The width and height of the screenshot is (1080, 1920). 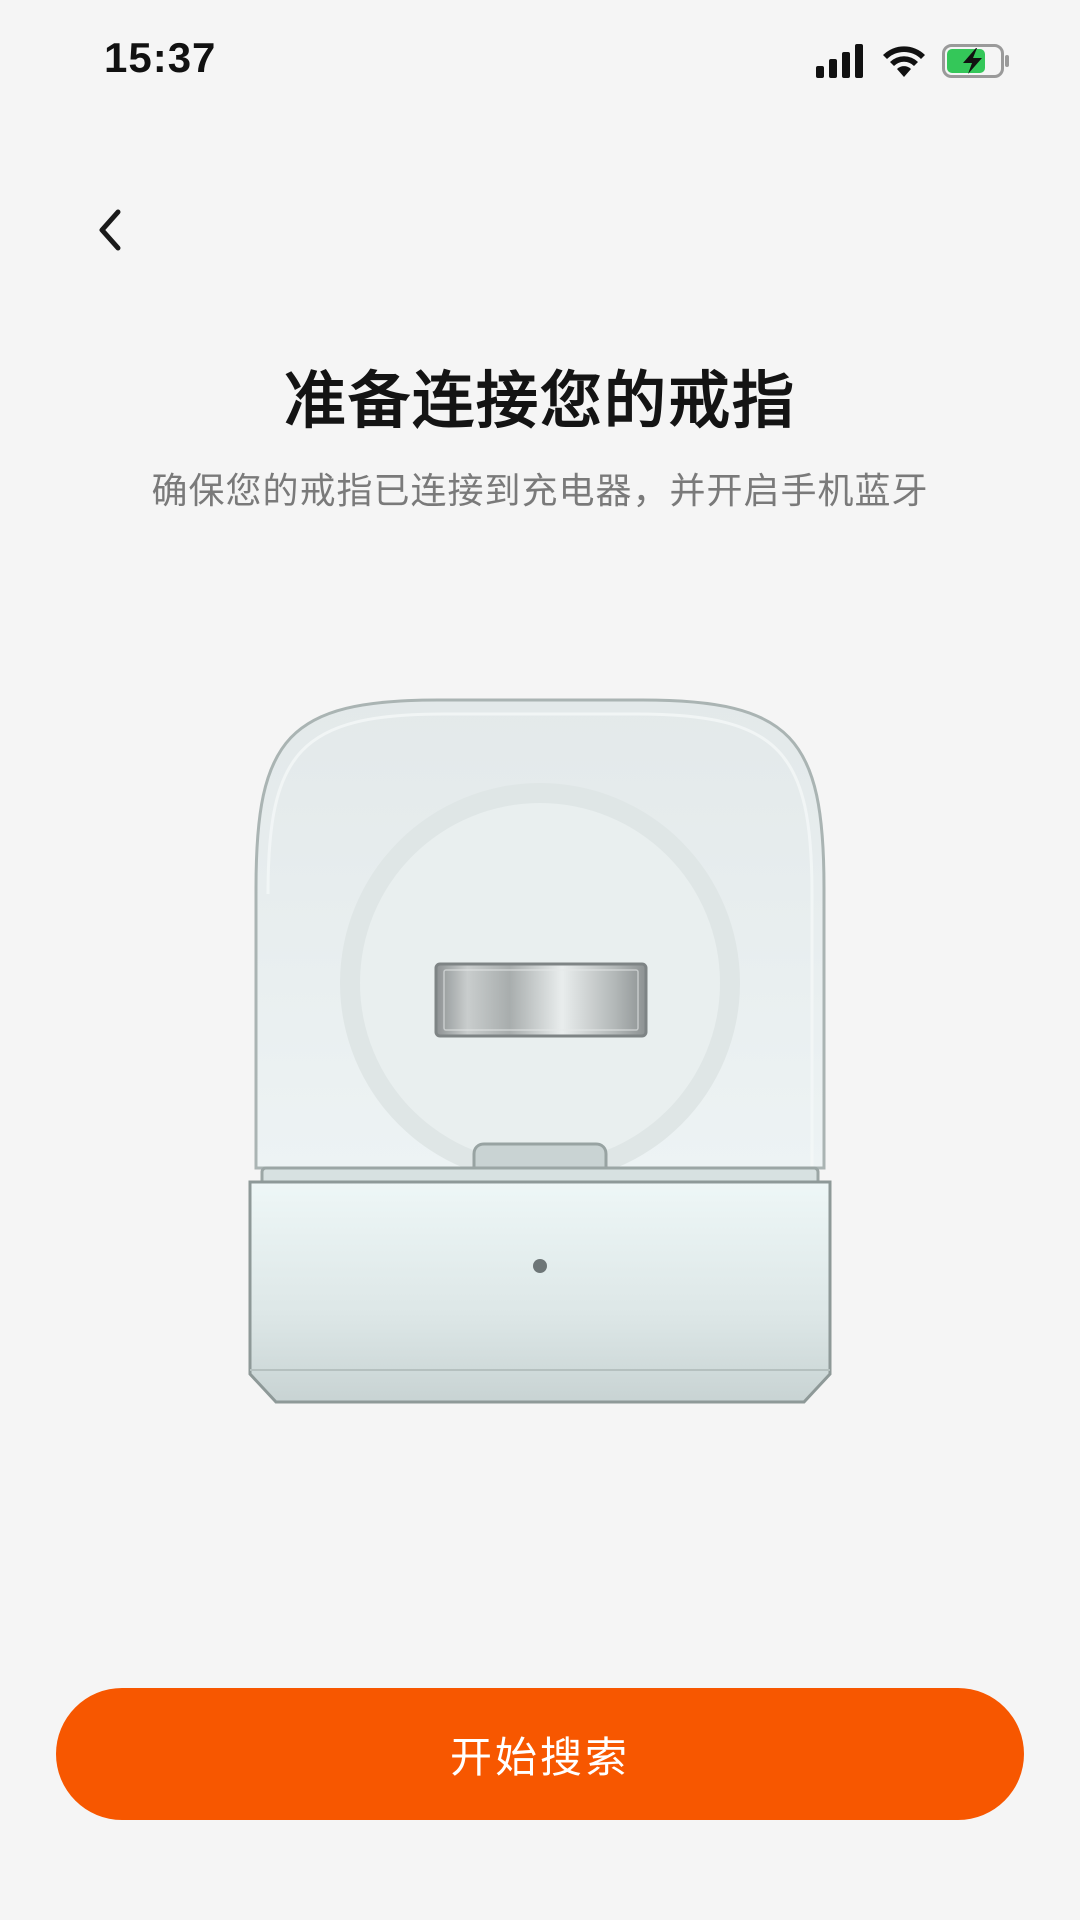 What do you see at coordinates (540, 1754) in the screenshot?
I see `start-search-button: 开始搜索` at bounding box center [540, 1754].